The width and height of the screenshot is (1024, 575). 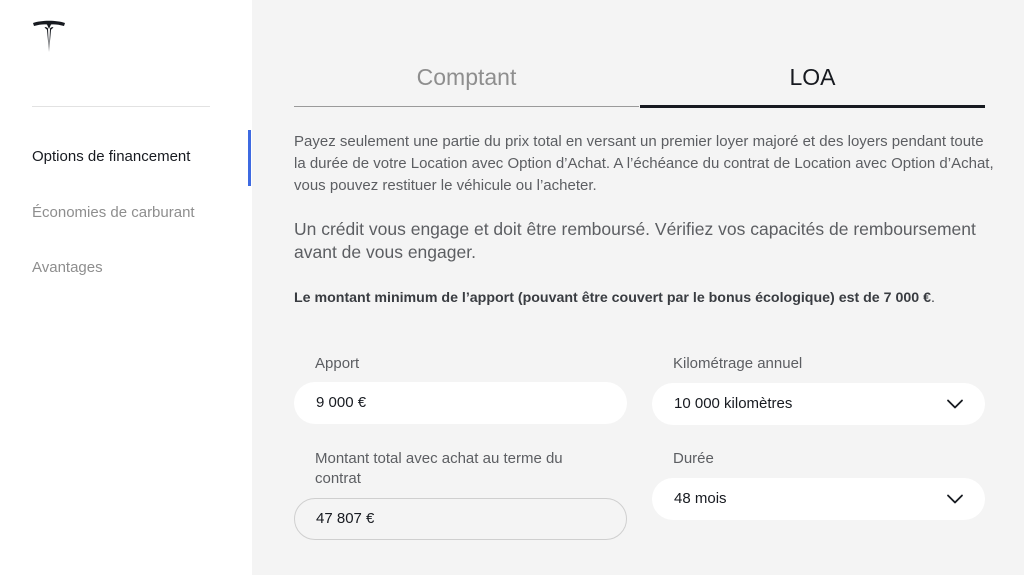 I want to click on tab-comptant: Comptant, so click(x=466, y=84).